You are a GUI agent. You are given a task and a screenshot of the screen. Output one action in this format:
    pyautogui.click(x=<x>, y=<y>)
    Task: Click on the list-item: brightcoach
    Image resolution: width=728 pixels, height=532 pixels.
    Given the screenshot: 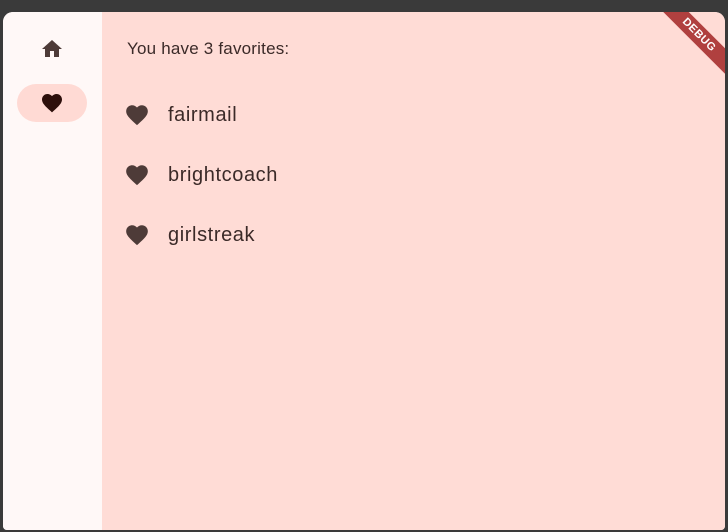 What is the action you would take?
    pyautogui.click(x=413, y=175)
    